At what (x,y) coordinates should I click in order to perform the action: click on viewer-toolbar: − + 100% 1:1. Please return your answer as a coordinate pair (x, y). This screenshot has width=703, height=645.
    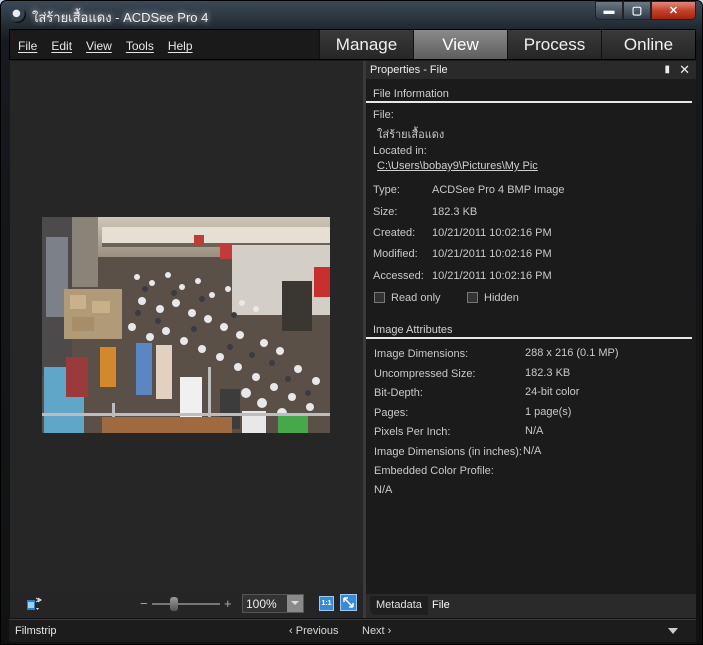
    Looking at the image, I should click on (186, 604).